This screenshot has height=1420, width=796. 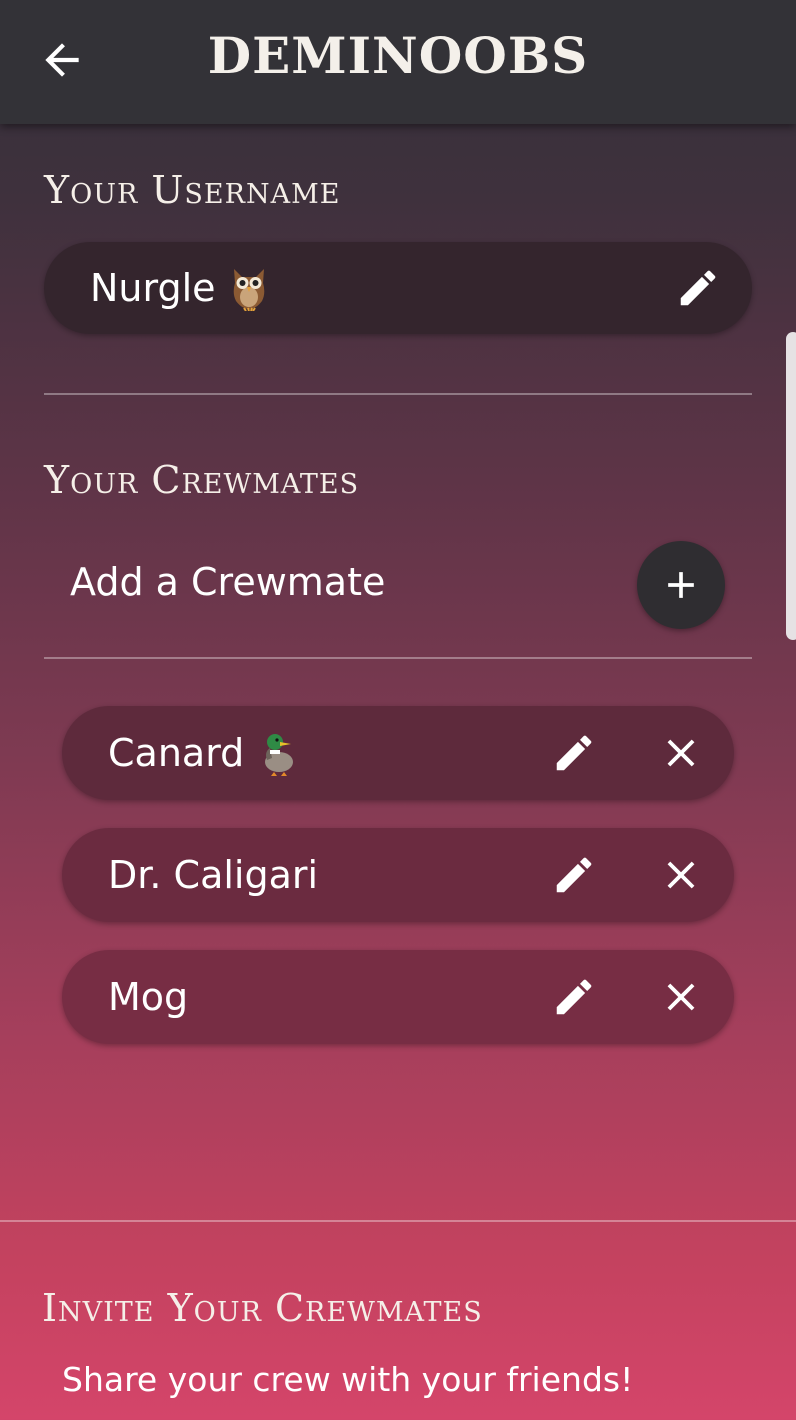 I want to click on duck-emoji-icon, so click(x=277, y=753).